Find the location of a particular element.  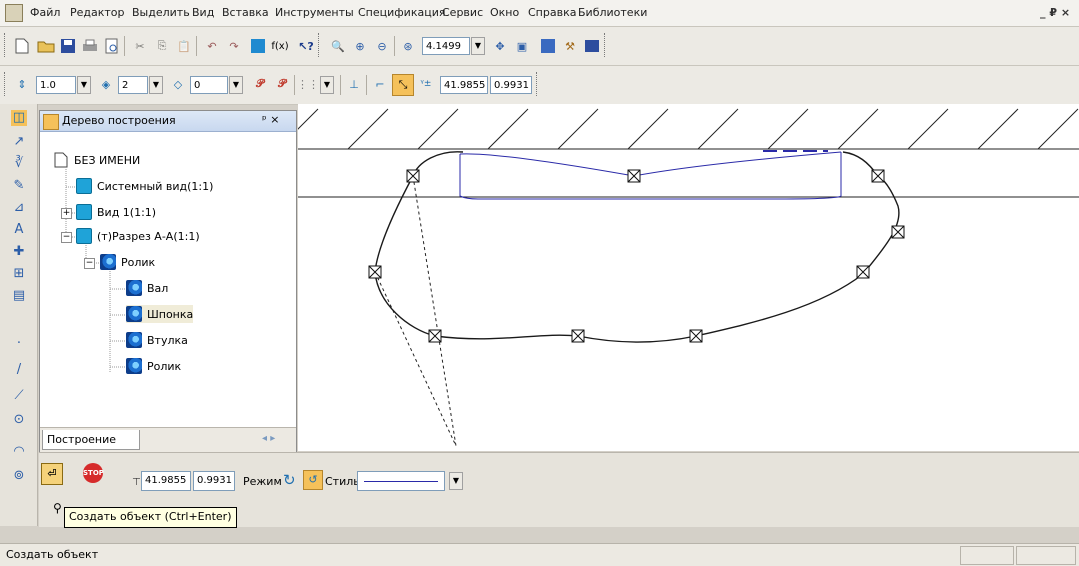

dimensions-icon: ↗ is located at coordinates (19, 142).